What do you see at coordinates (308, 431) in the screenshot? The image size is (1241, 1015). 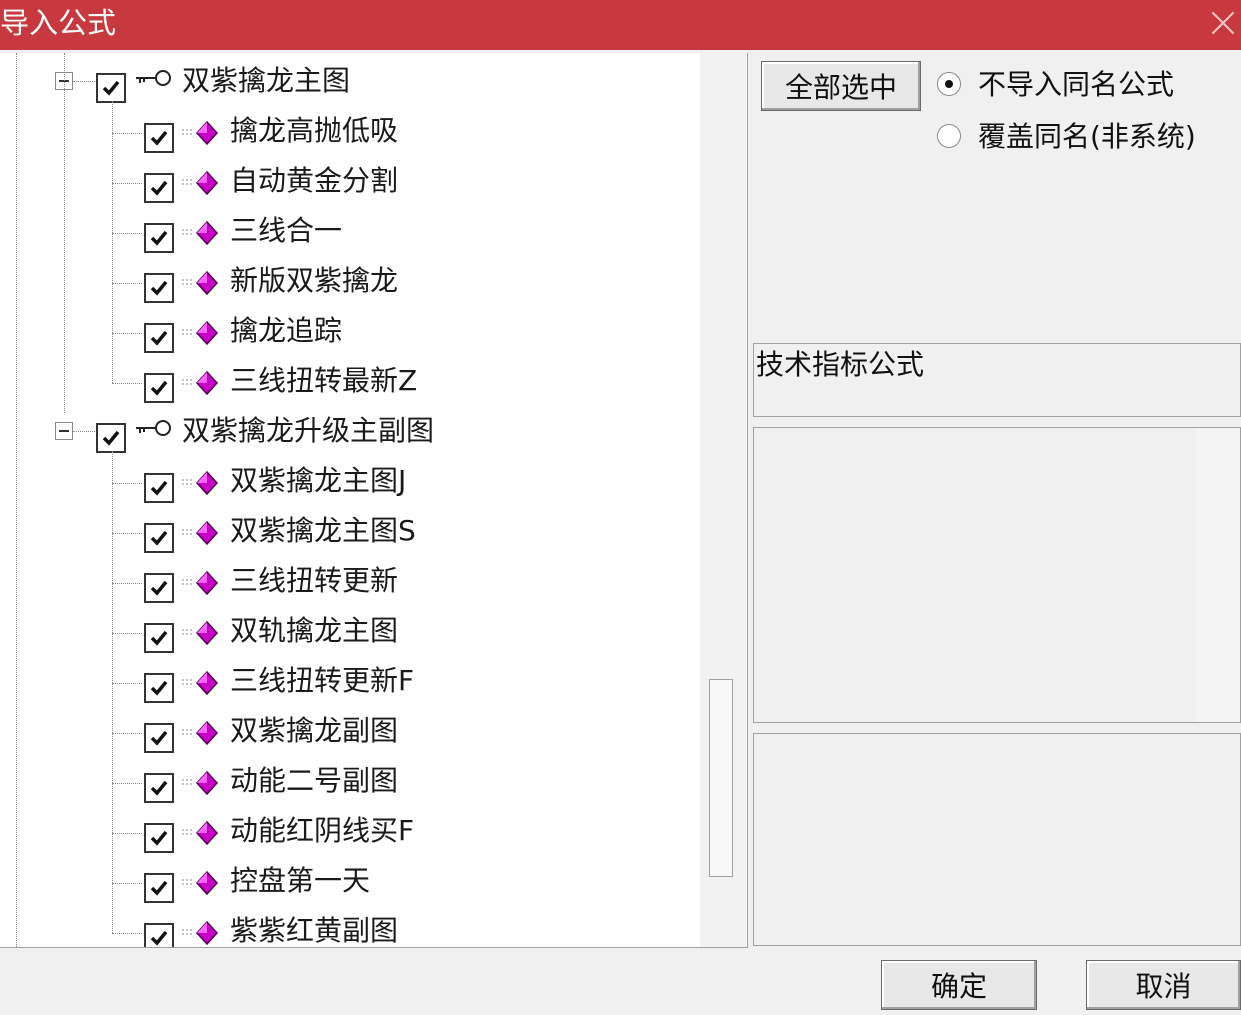 I see `tree-group-label: 双紫擒龙升级主副图` at bounding box center [308, 431].